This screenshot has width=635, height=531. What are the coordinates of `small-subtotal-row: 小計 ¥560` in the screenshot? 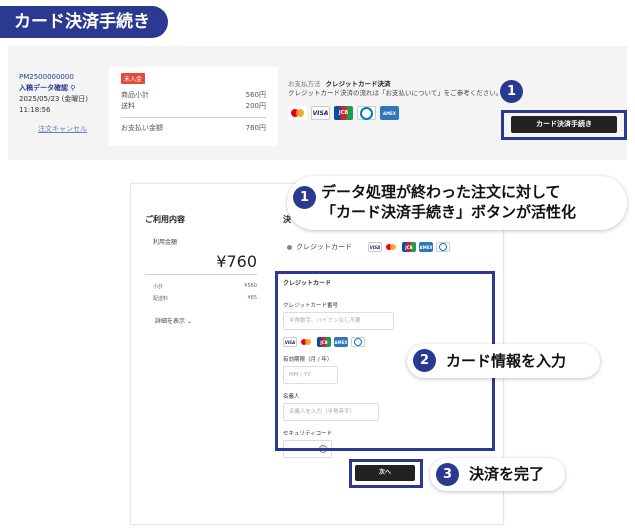 It's located at (201, 286).